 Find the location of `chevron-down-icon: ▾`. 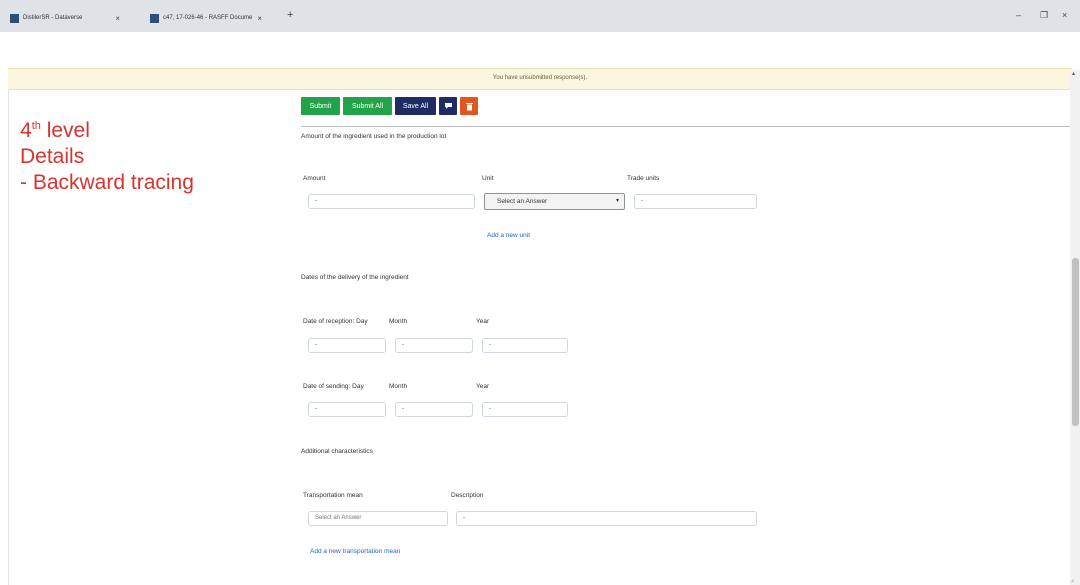

chevron-down-icon: ▾ is located at coordinates (617, 201).